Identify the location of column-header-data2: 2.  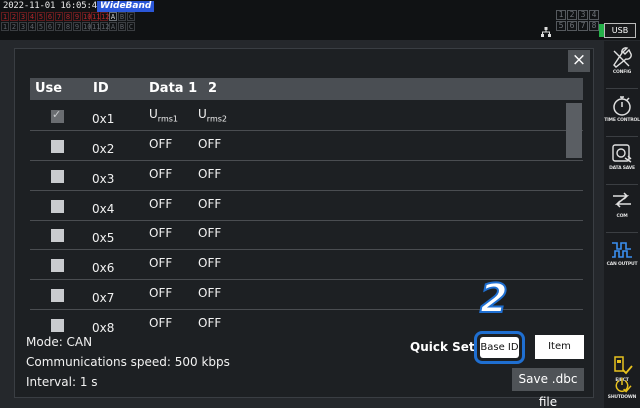
(213, 88).